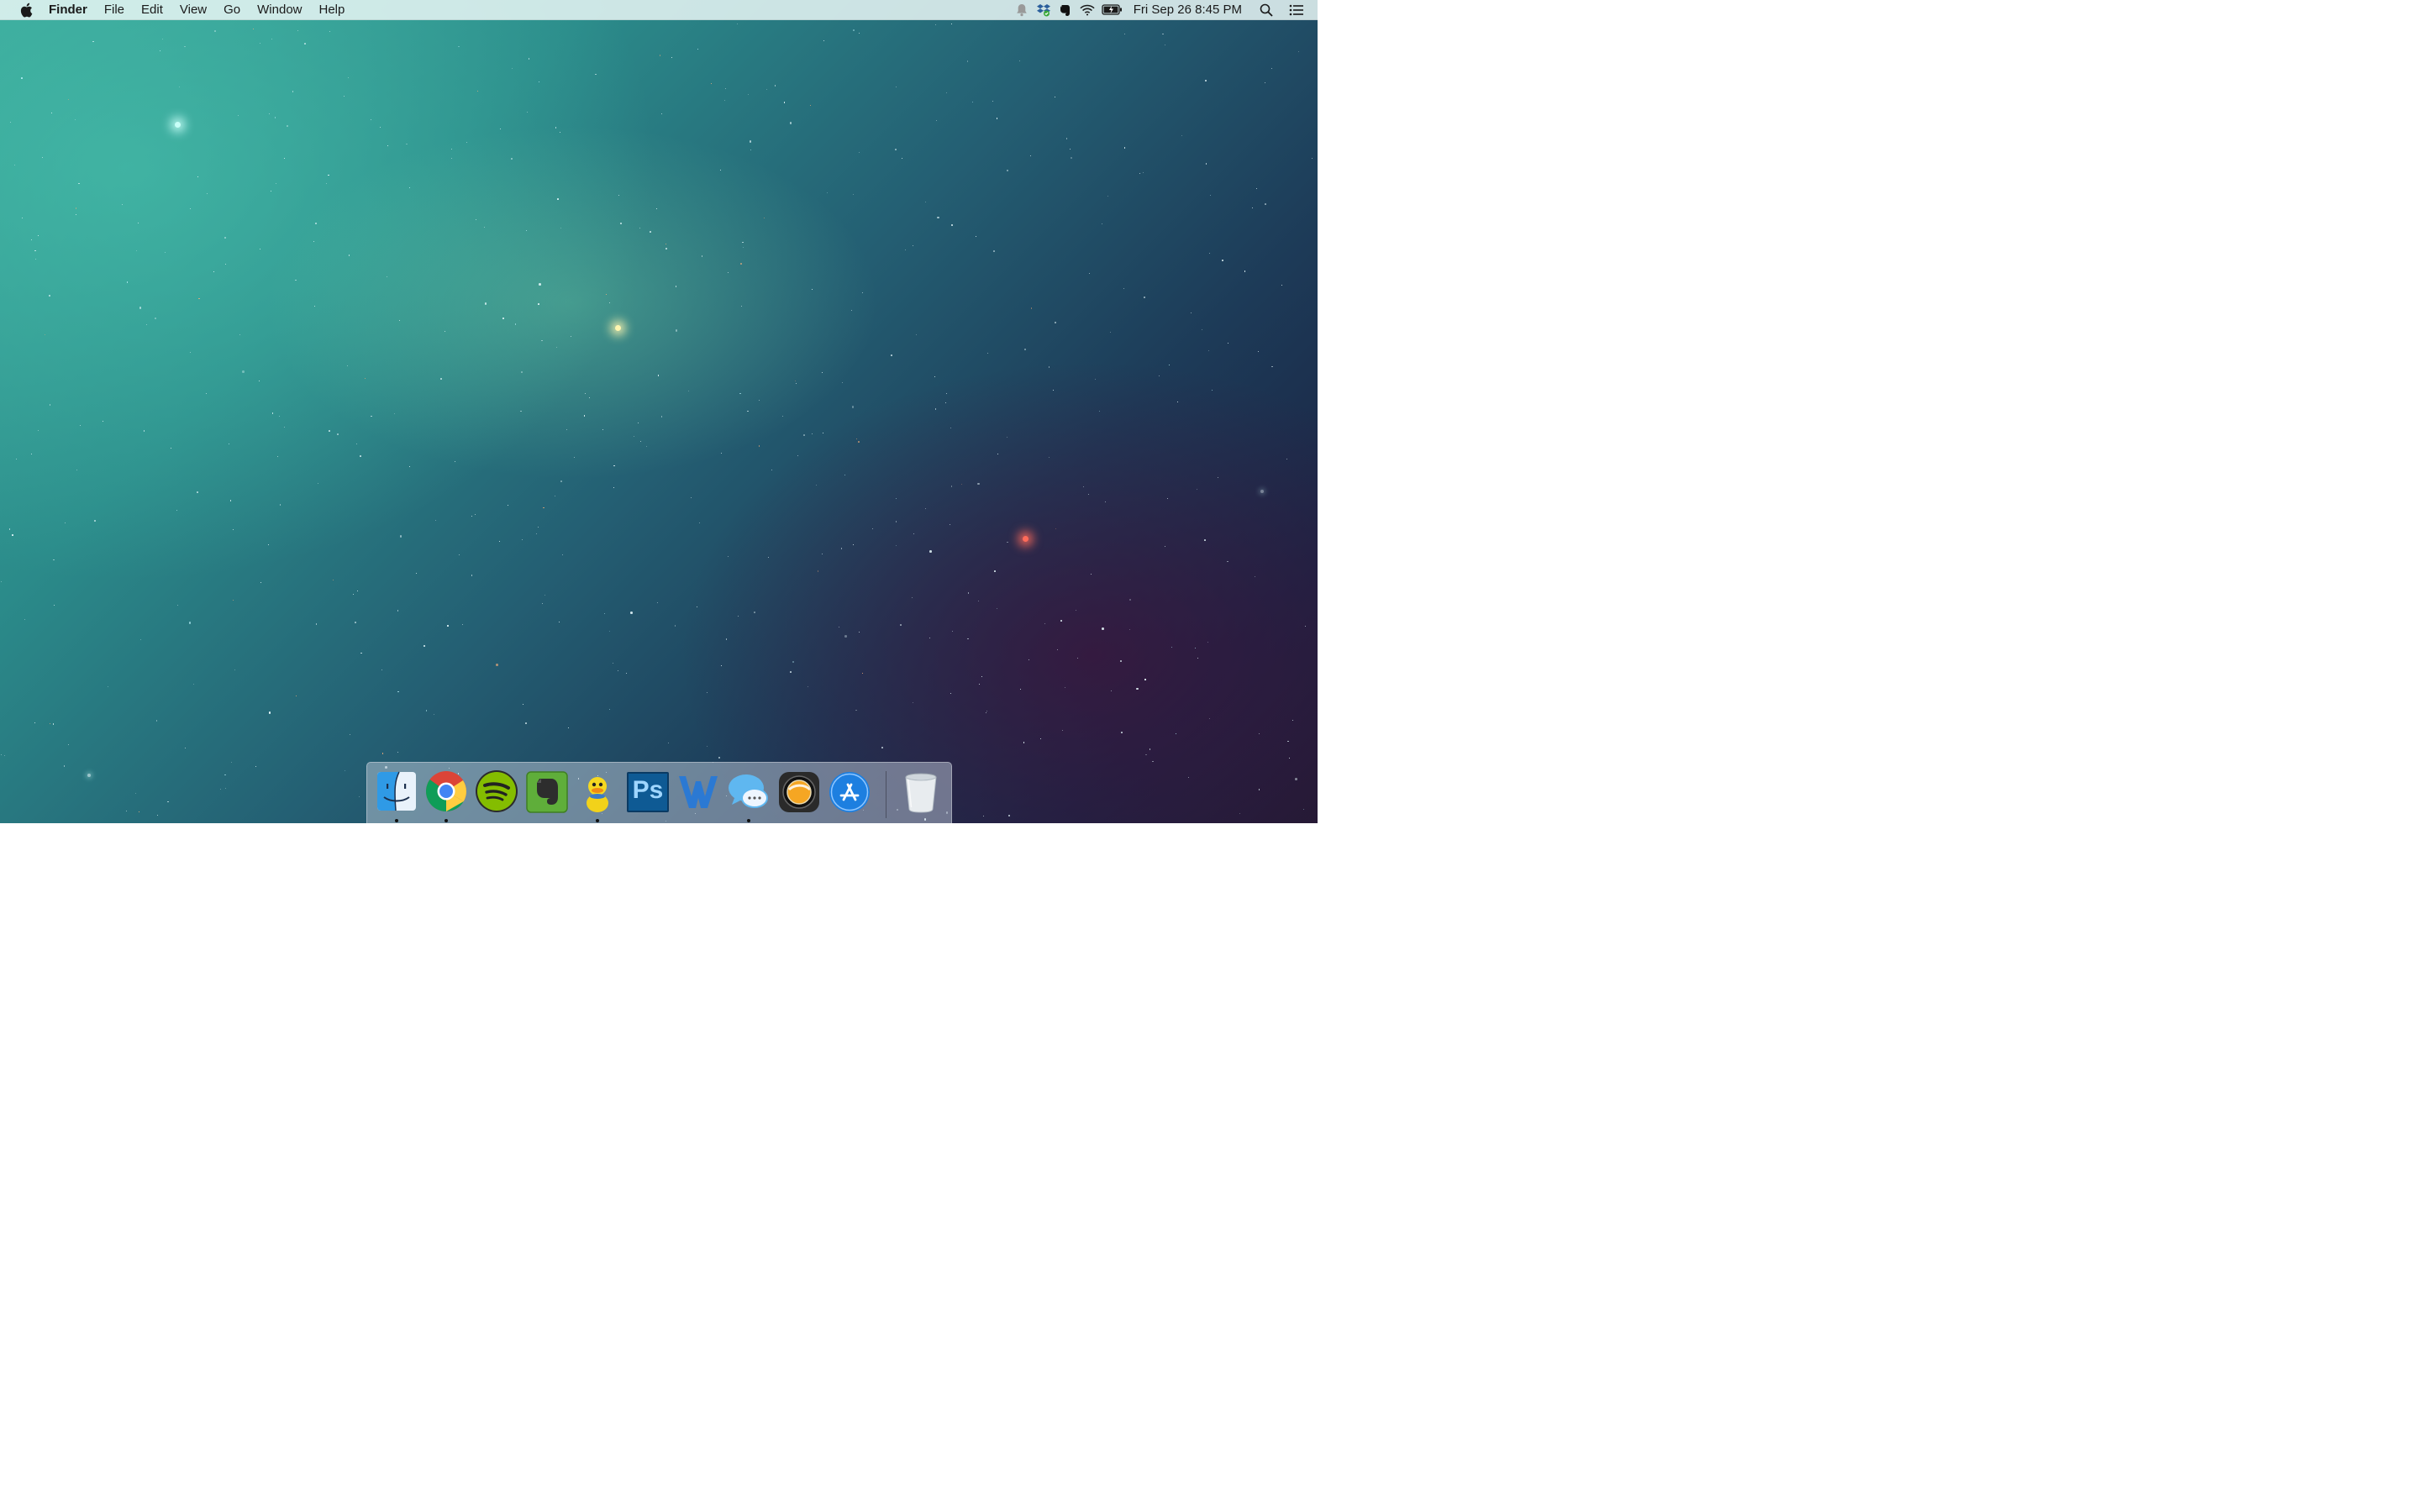 This screenshot has width=2420, height=1512. Describe the element at coordinates (114, 9) in the screenshot. I see `menu-file: File` at that location.